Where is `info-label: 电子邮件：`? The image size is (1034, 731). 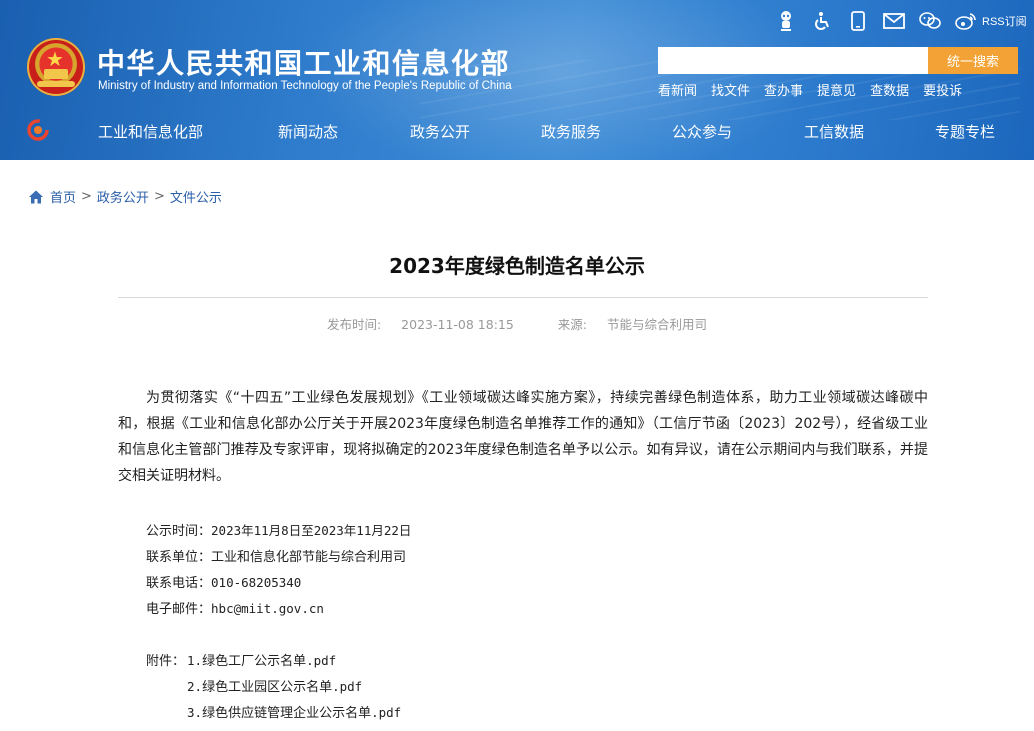 info-label: 电子邮件： is located at coordinates (179, 609).